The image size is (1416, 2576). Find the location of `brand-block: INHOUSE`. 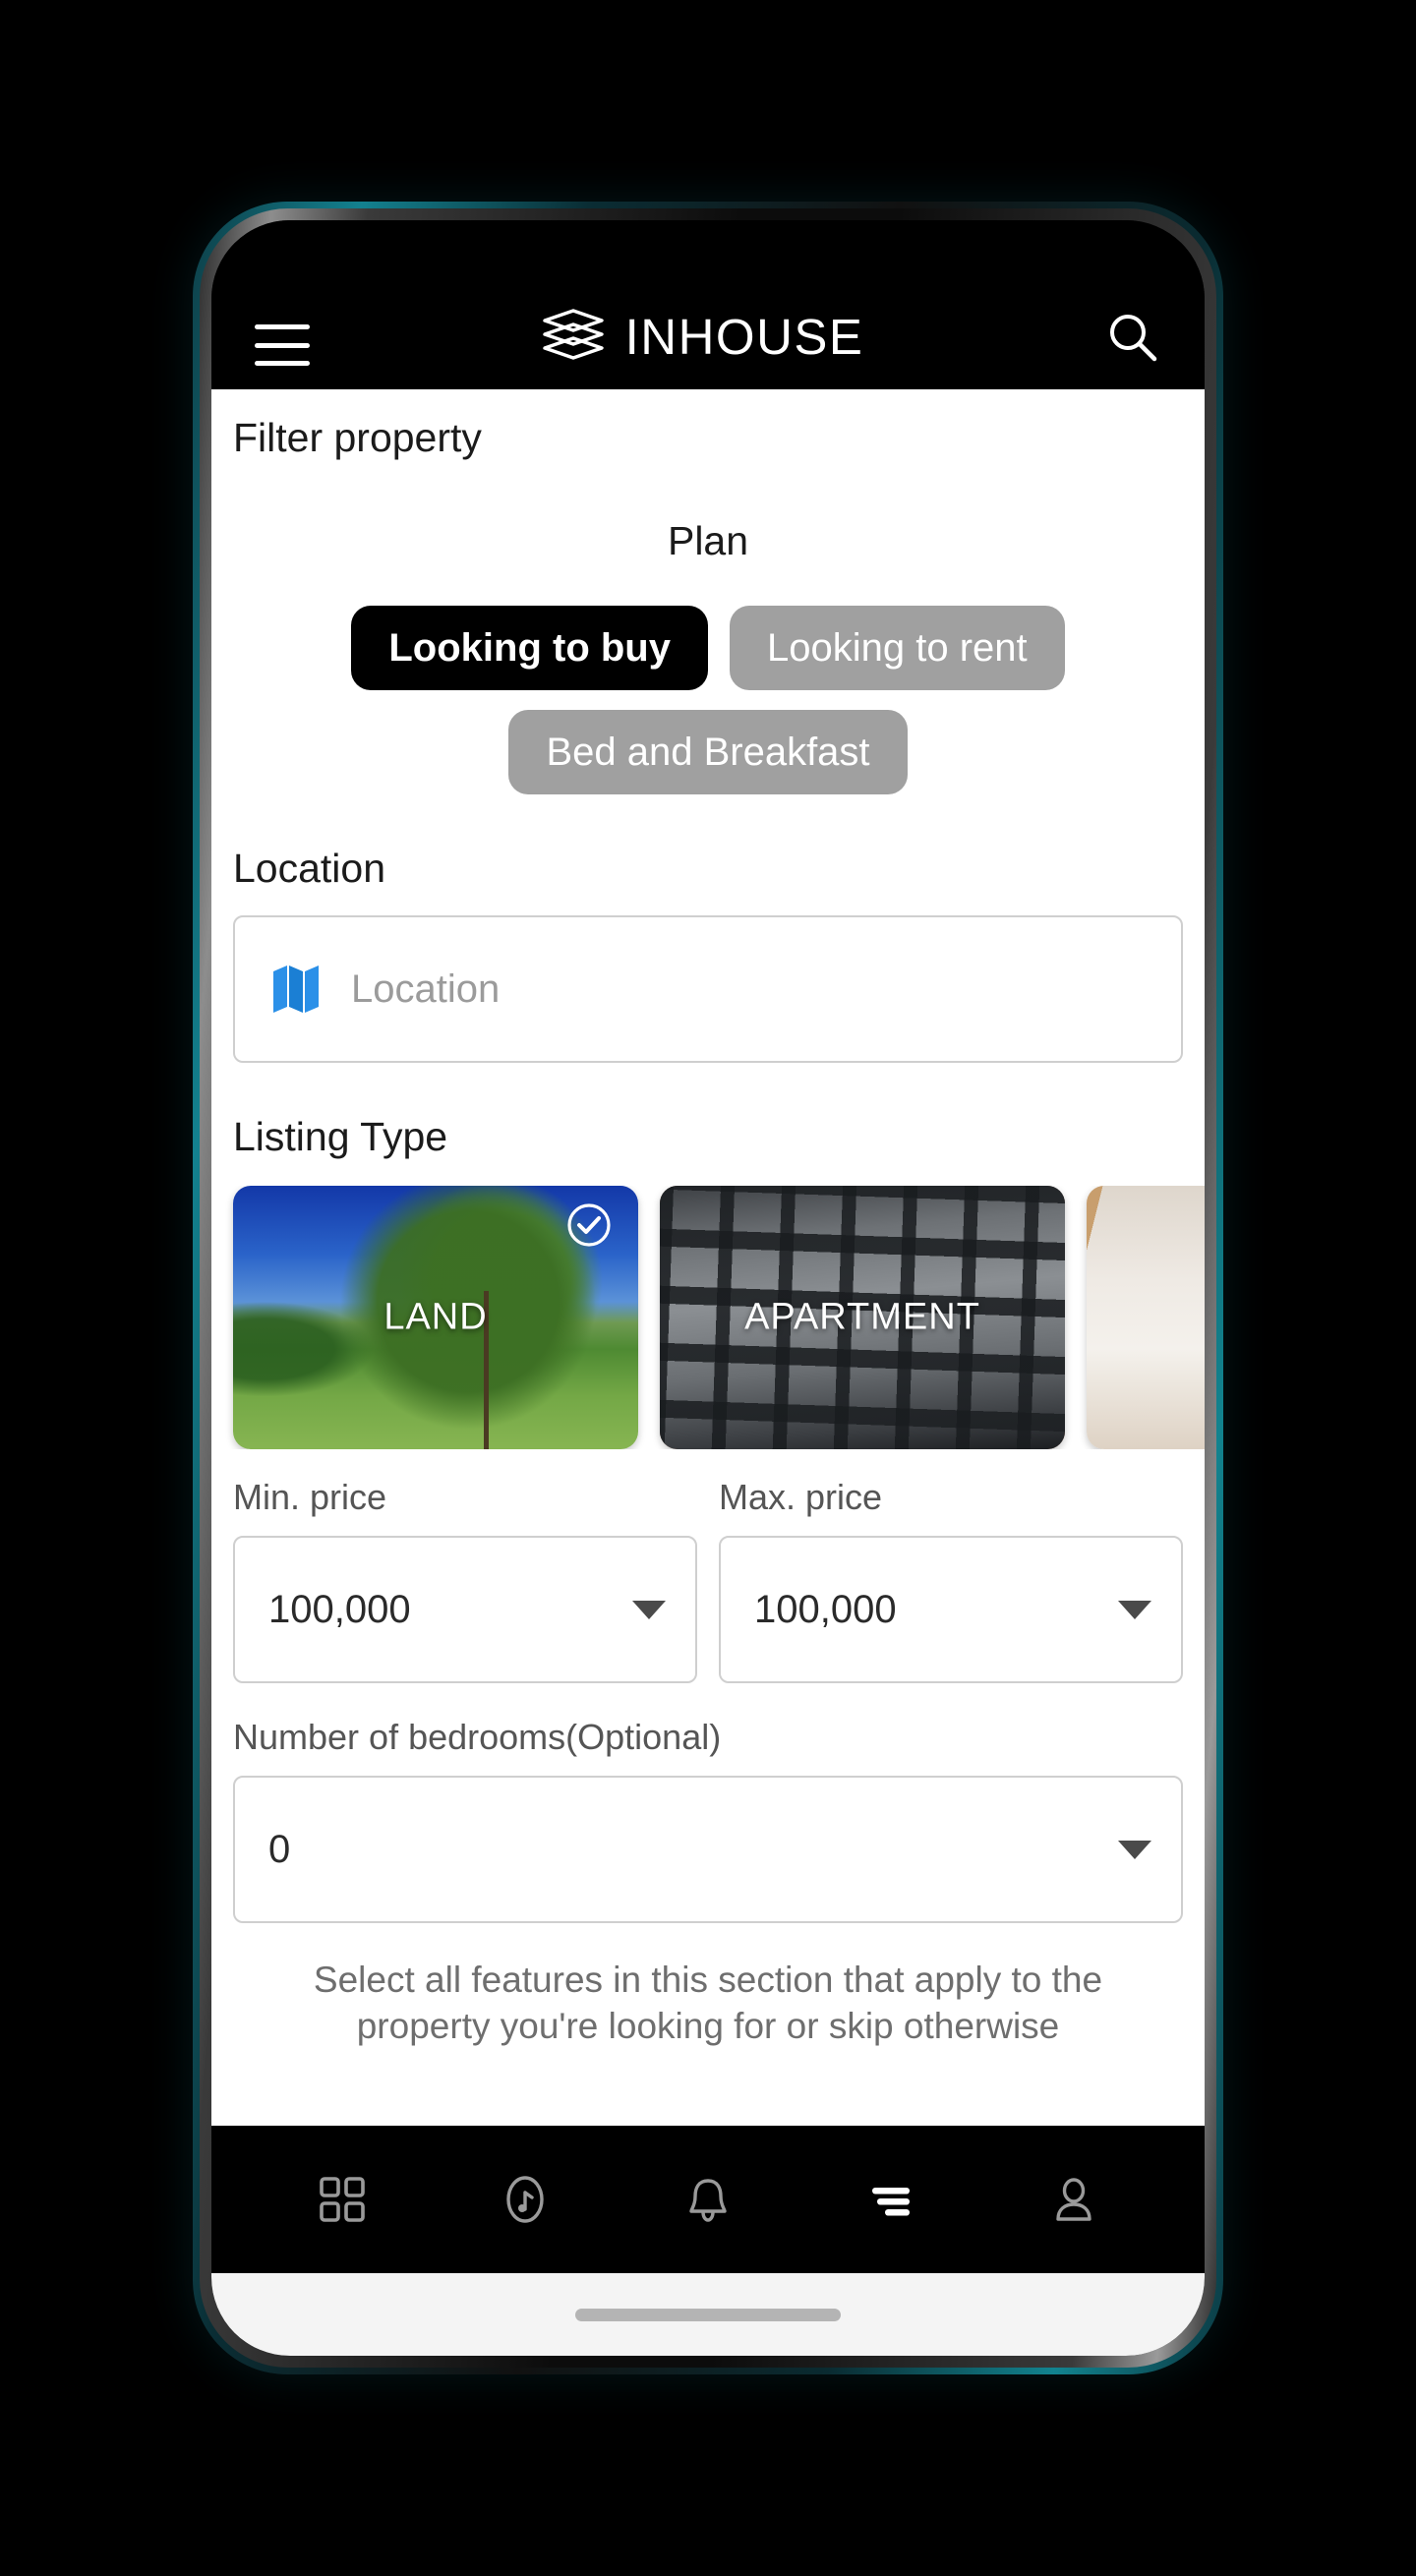

brand-block: INHOUSE is located at coordinates (702, 336).